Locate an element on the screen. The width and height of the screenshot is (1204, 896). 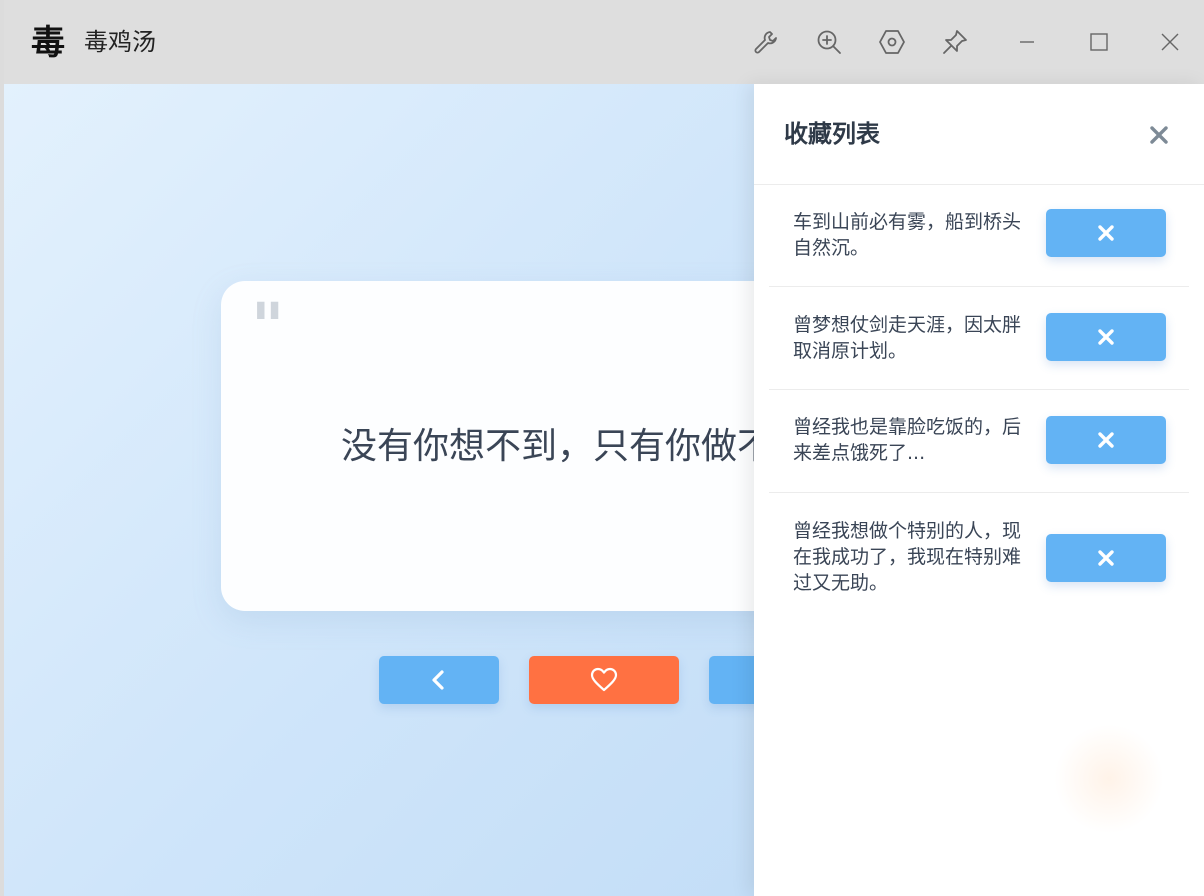
favorite-text: 曾梦想仗剑走天涯，因太胖取消原计划。 is located at coordinates (907, 338).